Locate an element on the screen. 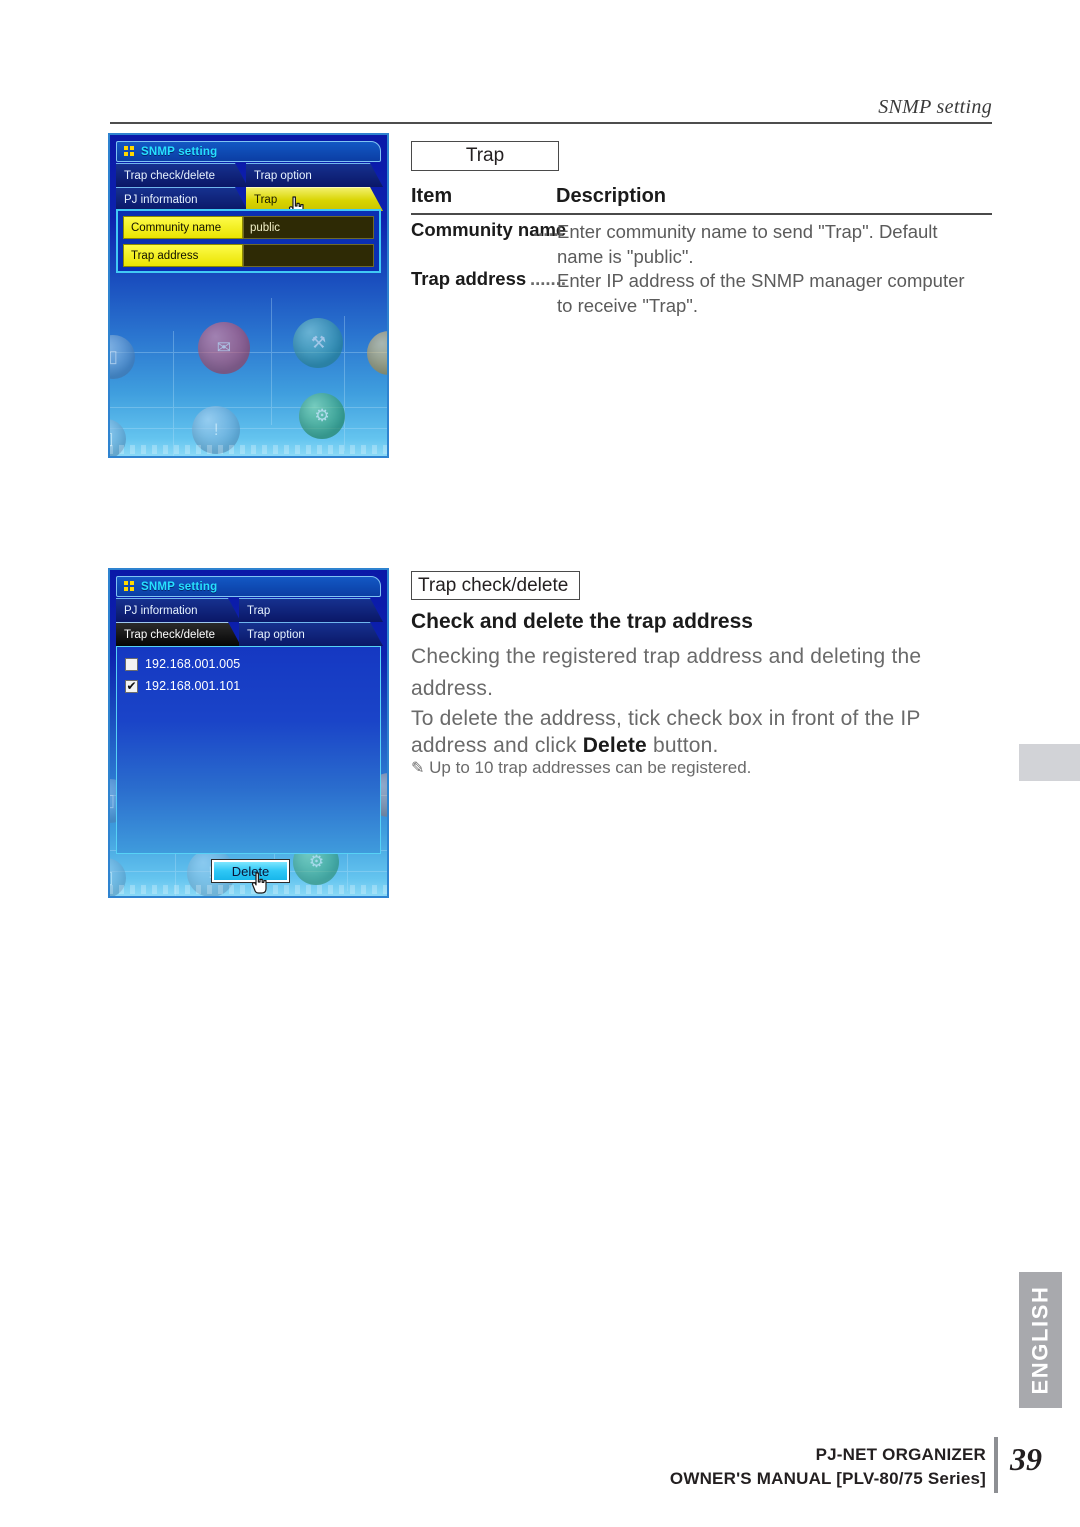 Image resolution: width=1080 pixels, height=1527 pixels. field-row: Trap address is located at coordinates (248, 255).